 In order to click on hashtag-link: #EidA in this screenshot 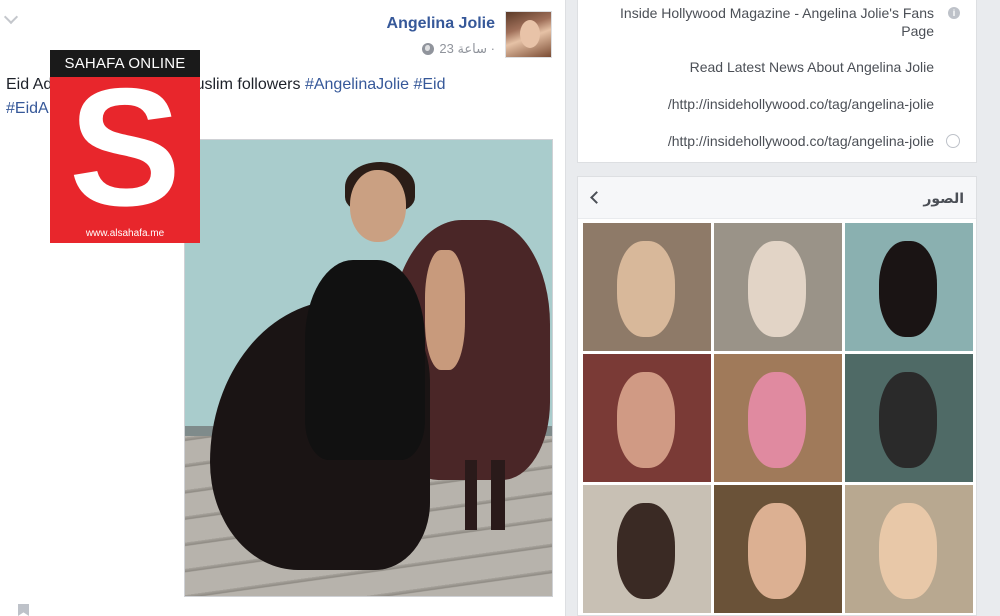, I will do `click(27, 108)`.